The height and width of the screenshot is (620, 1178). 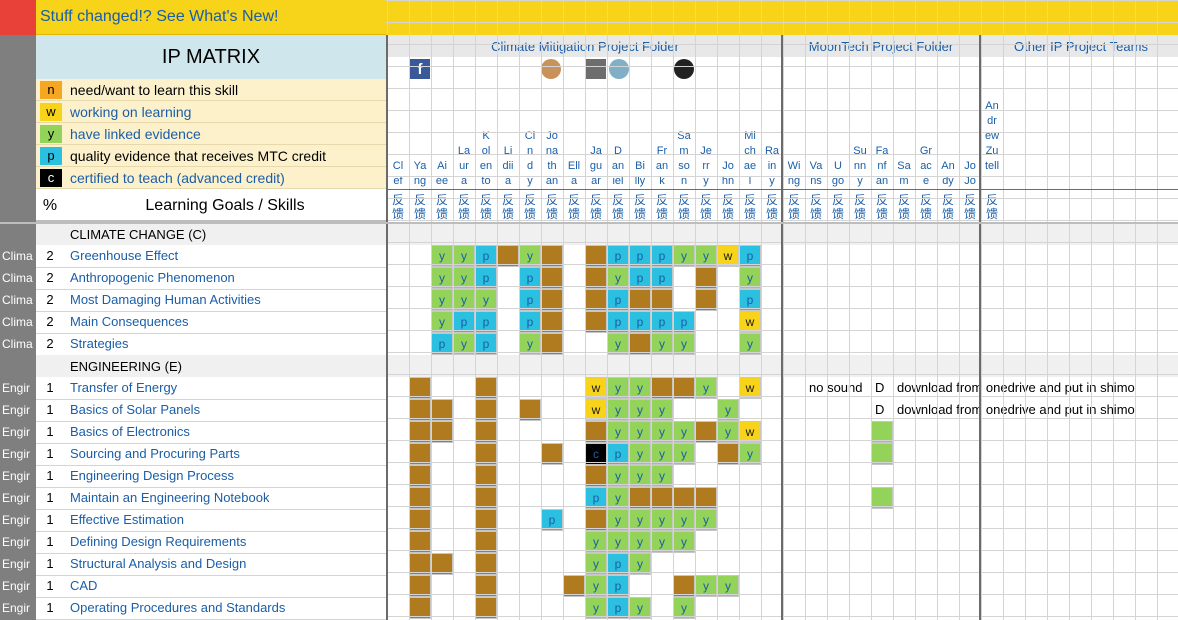 What do you see at coordinates (574, 174) in the screenshot?
I see `person-name: Ell a` at bounding box center [574, 174].